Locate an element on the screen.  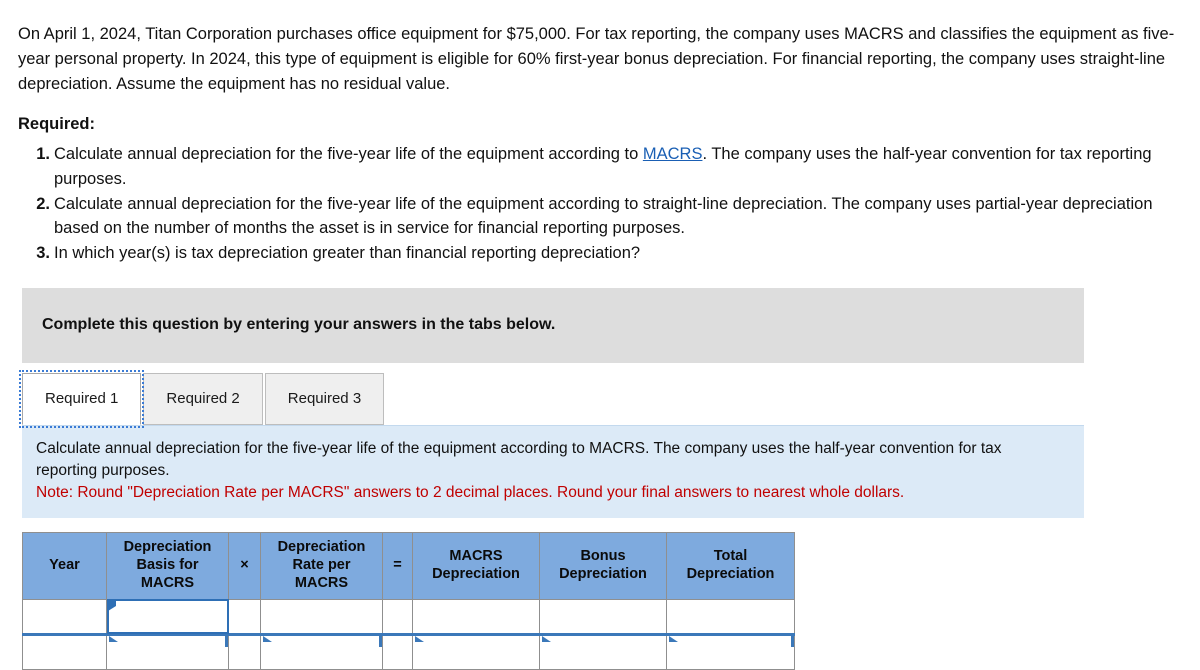
cell-total-row2 is located at coordinates (730, 651).